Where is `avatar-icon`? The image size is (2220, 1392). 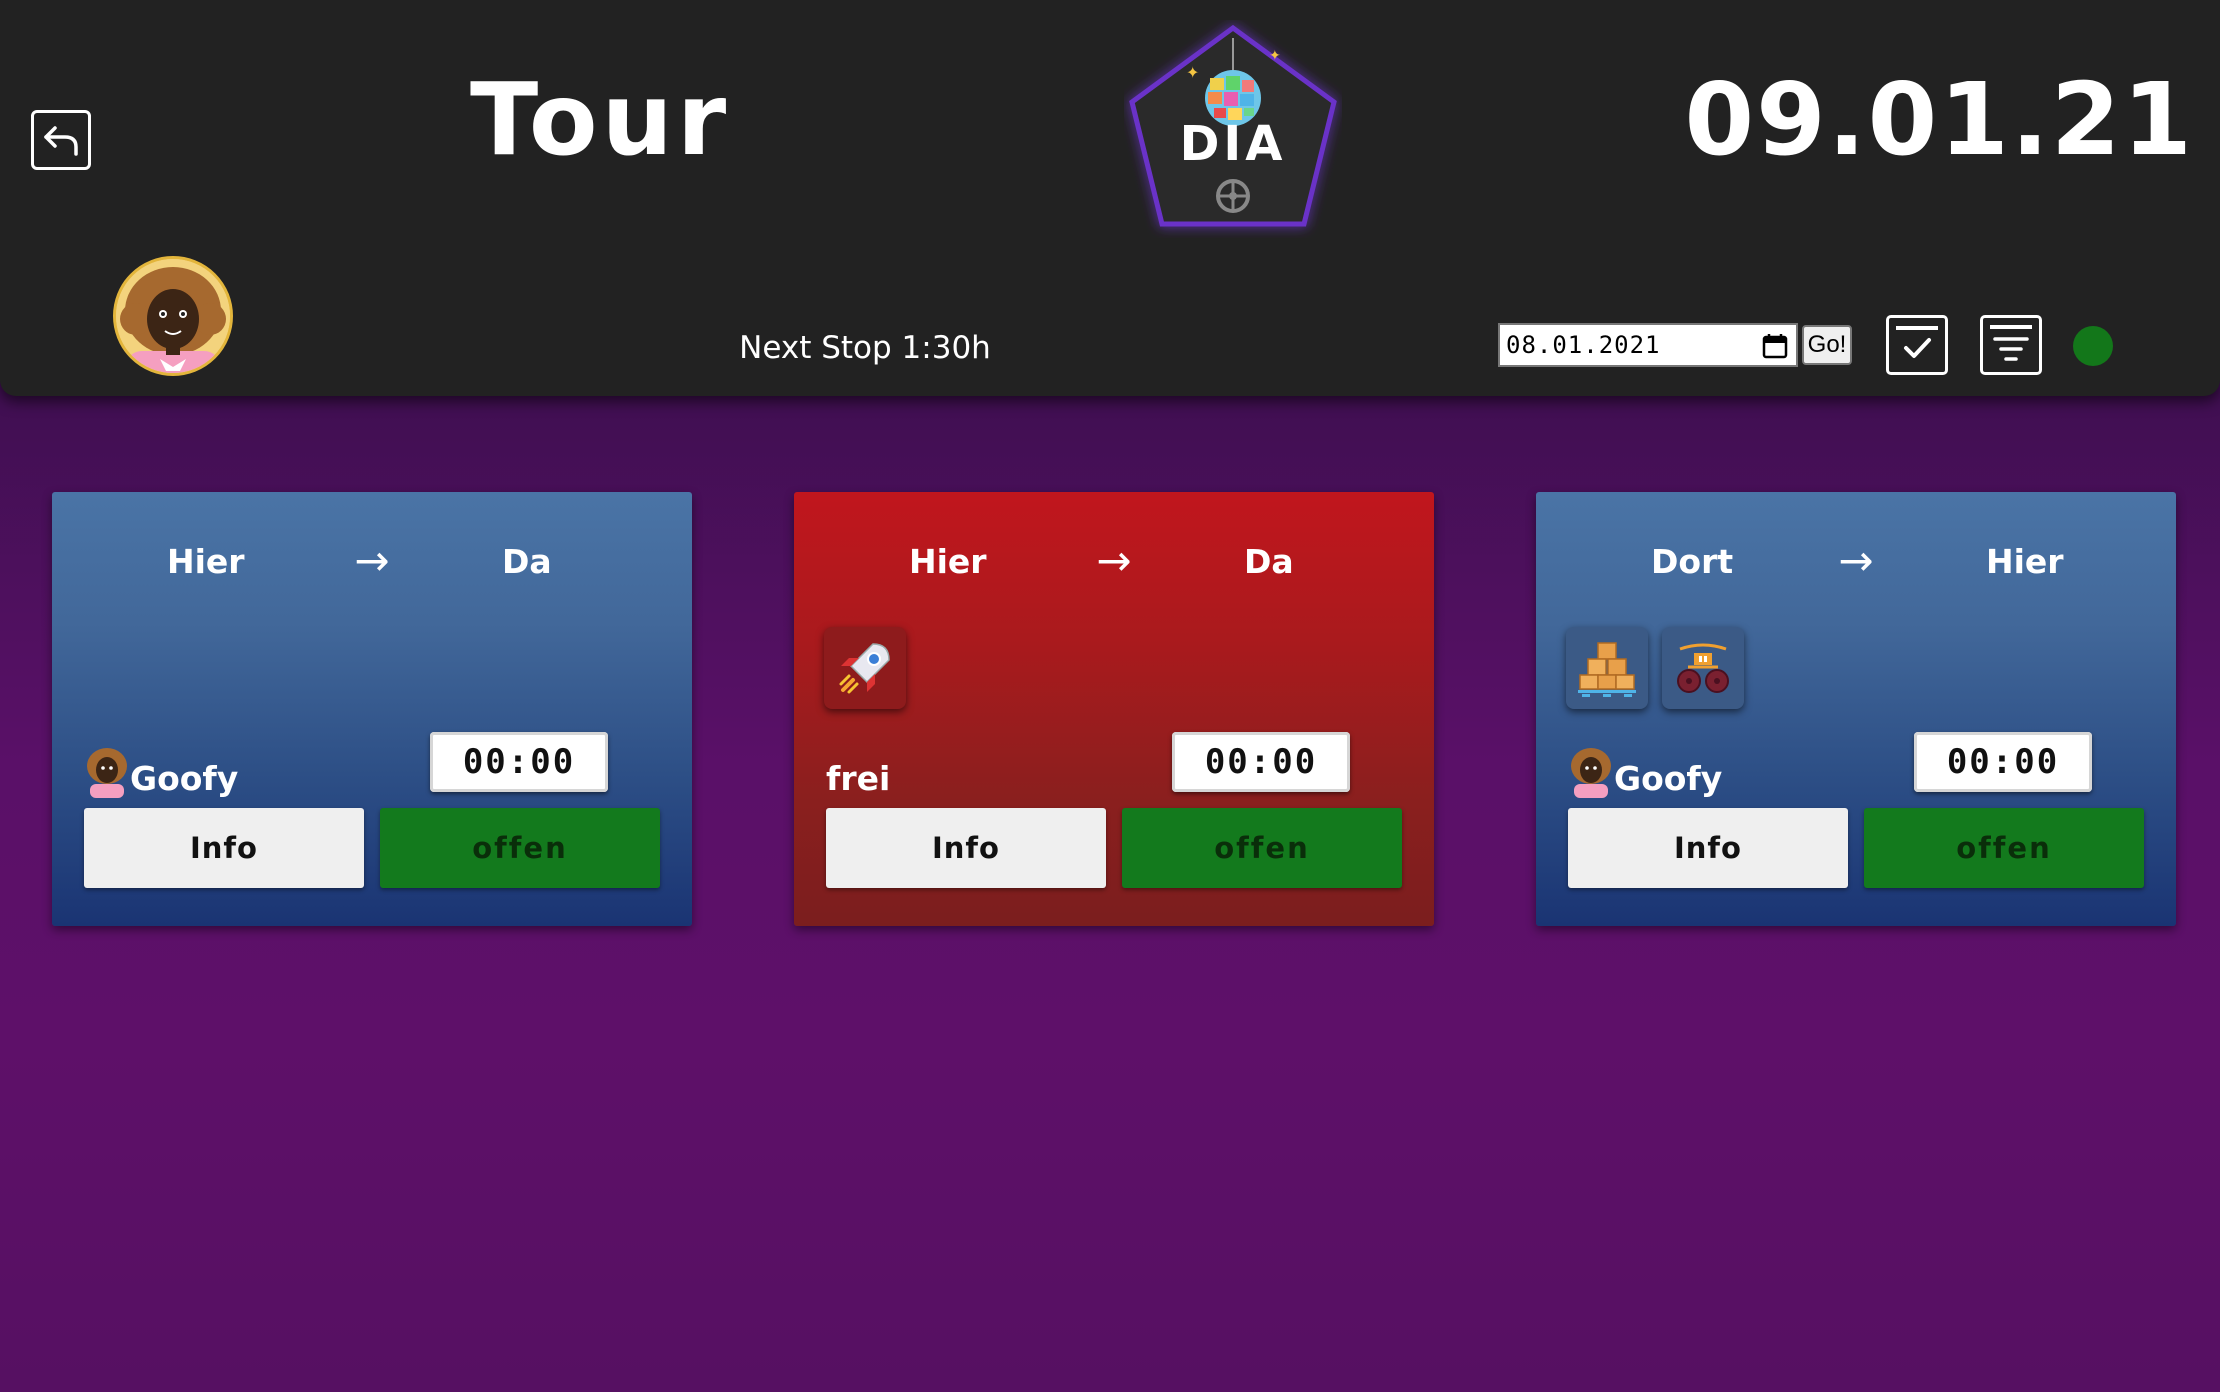 avatar-icon is located at coordinates (173, 316).